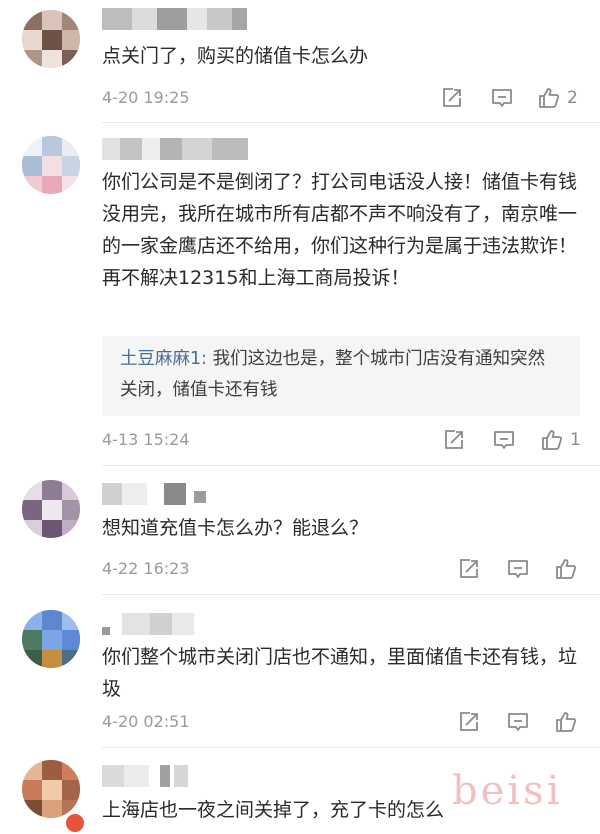  I want to click on comment-time: 4-20 19:25, so click(146, 97).